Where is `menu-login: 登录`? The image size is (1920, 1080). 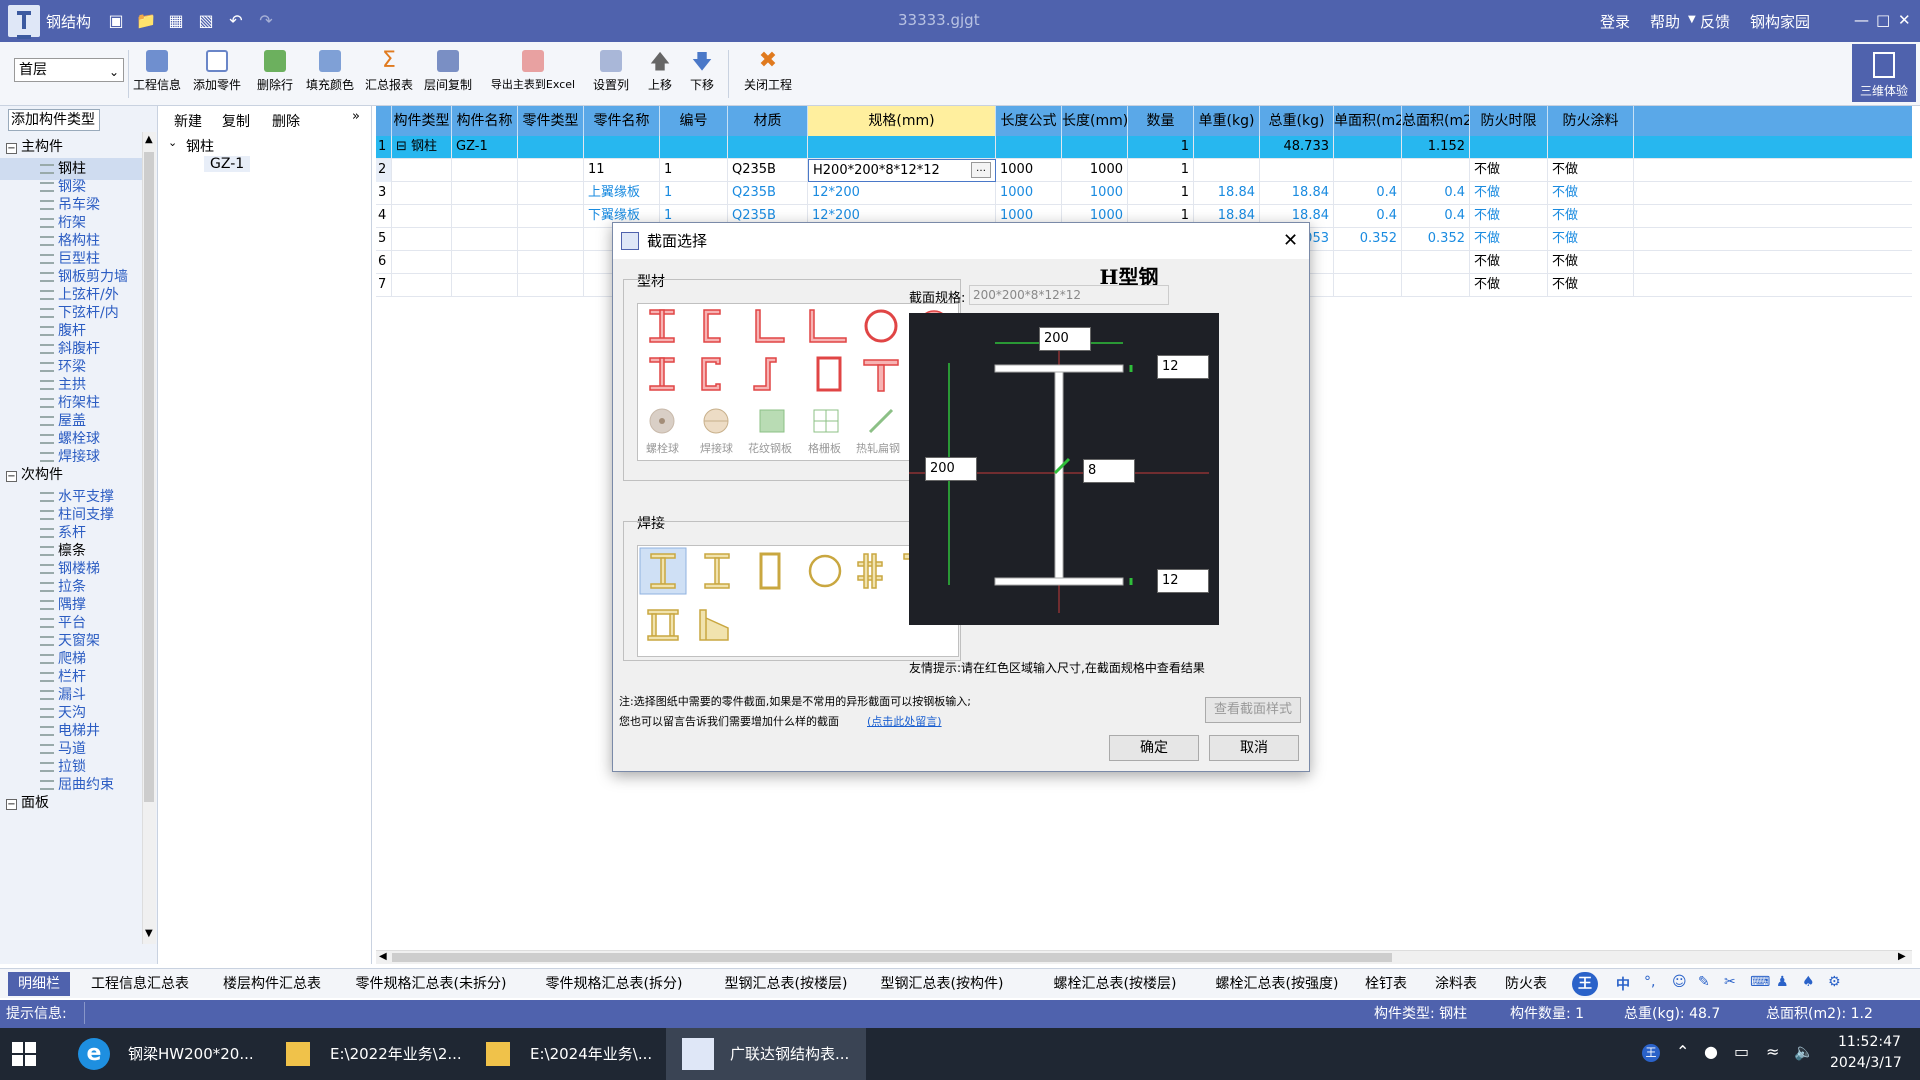 menu-login: 登录 is located at coordinates (1615, 21).